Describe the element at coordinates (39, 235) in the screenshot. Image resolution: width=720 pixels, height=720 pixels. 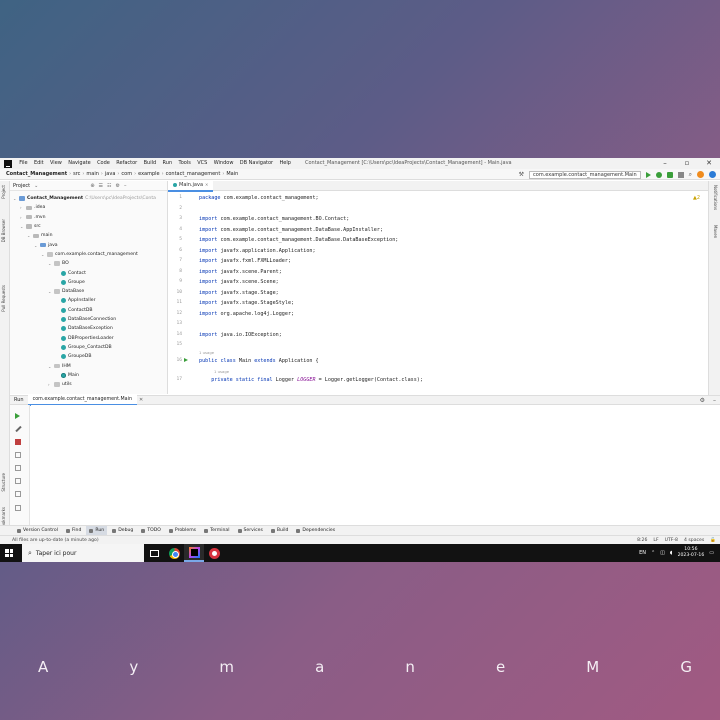
I see `tree-item: ⌄ main` at that location.